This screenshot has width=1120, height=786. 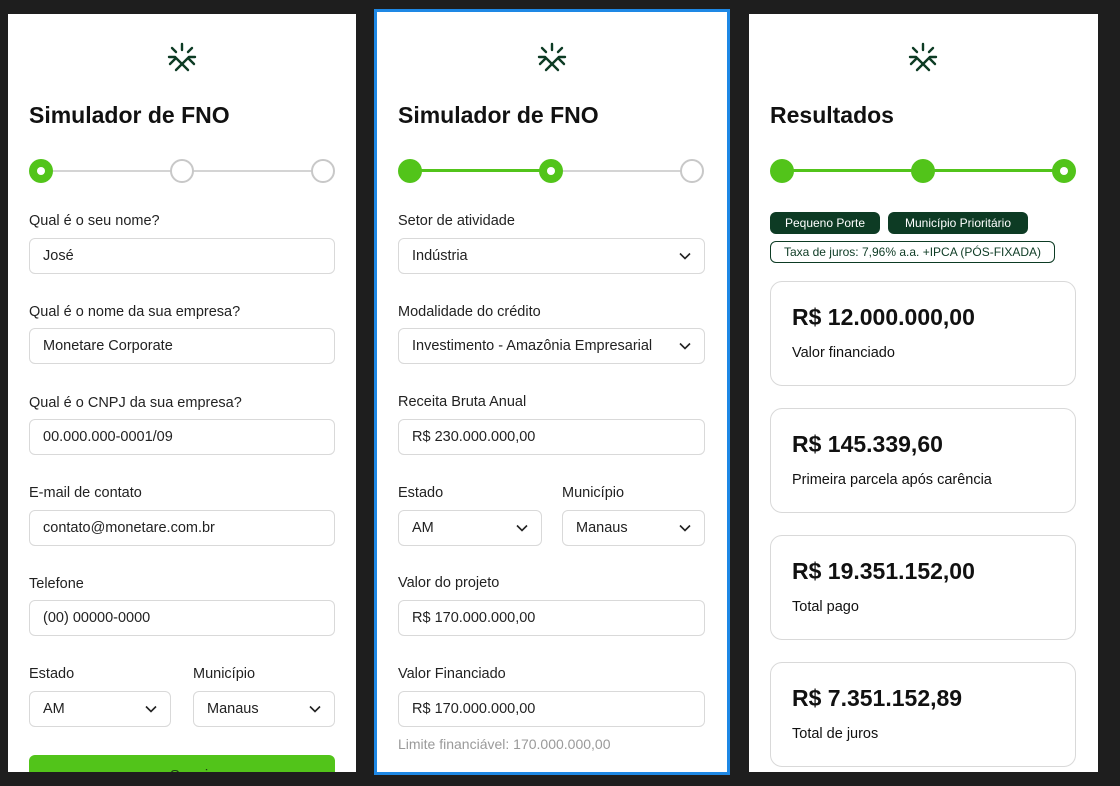 I want to click on cnpj-input: 00.000.000-0001/09, so click(x=182, y=437).